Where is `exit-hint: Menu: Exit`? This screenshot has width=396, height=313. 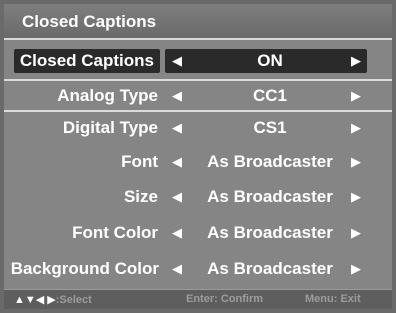 exit-hint: Menu: Exit is located at coordinates (333, 299).